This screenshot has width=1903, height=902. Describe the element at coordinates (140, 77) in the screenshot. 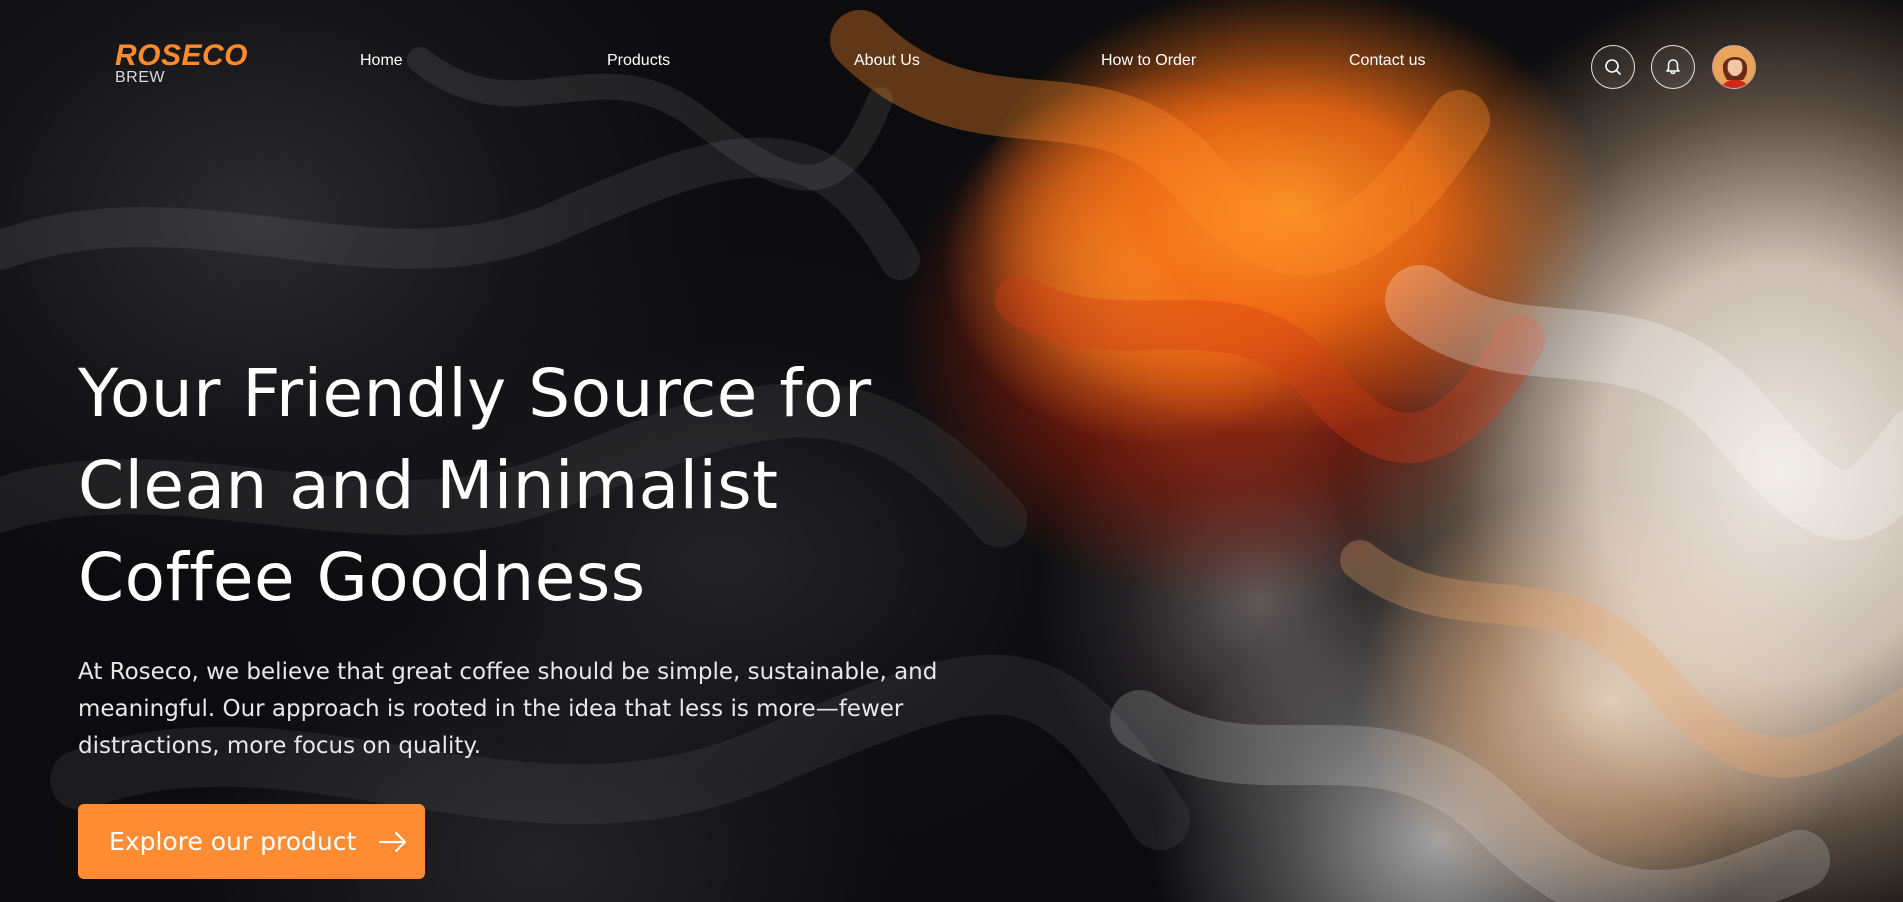

I see `logo-subtitle: BREW` at that location.